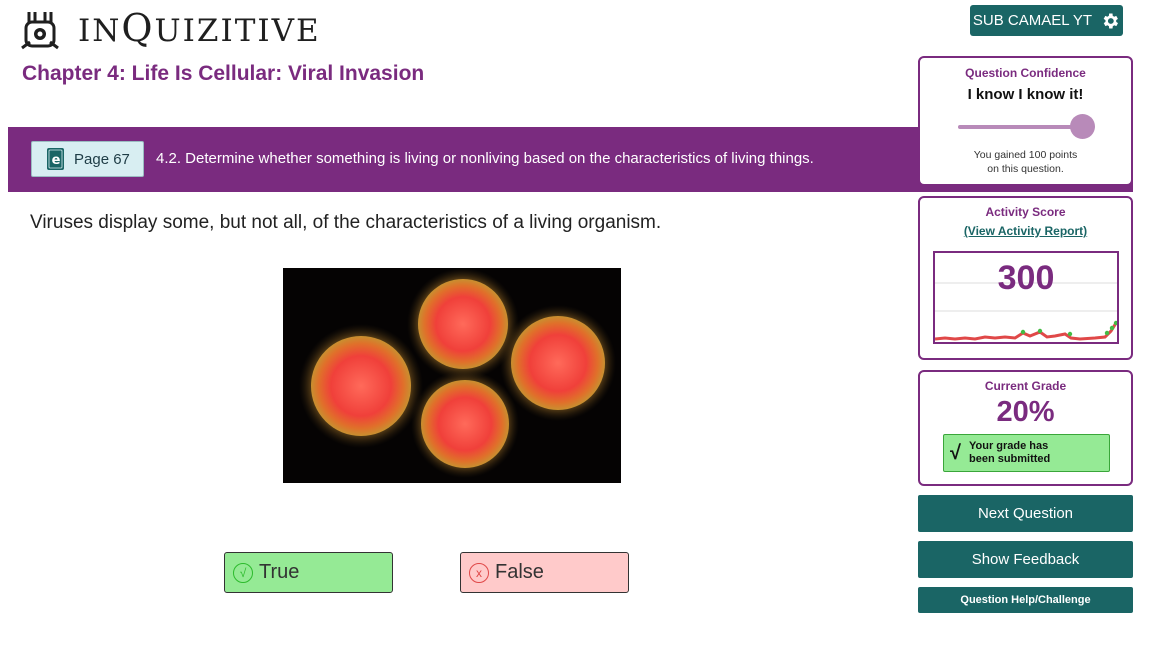 This screenshot has width=1163, height=646. Describe the element at coordinates (243, 572) in the screenshot. I see `check-circle-icon: √` at that location.